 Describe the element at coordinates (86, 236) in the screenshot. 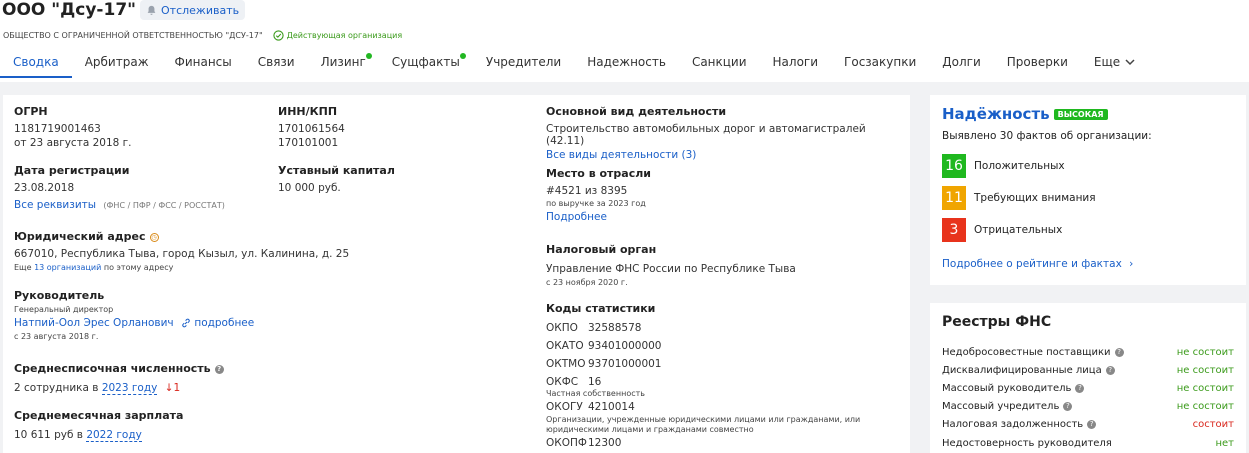

I see `address-label: Юридический адрес ◷` at that location.